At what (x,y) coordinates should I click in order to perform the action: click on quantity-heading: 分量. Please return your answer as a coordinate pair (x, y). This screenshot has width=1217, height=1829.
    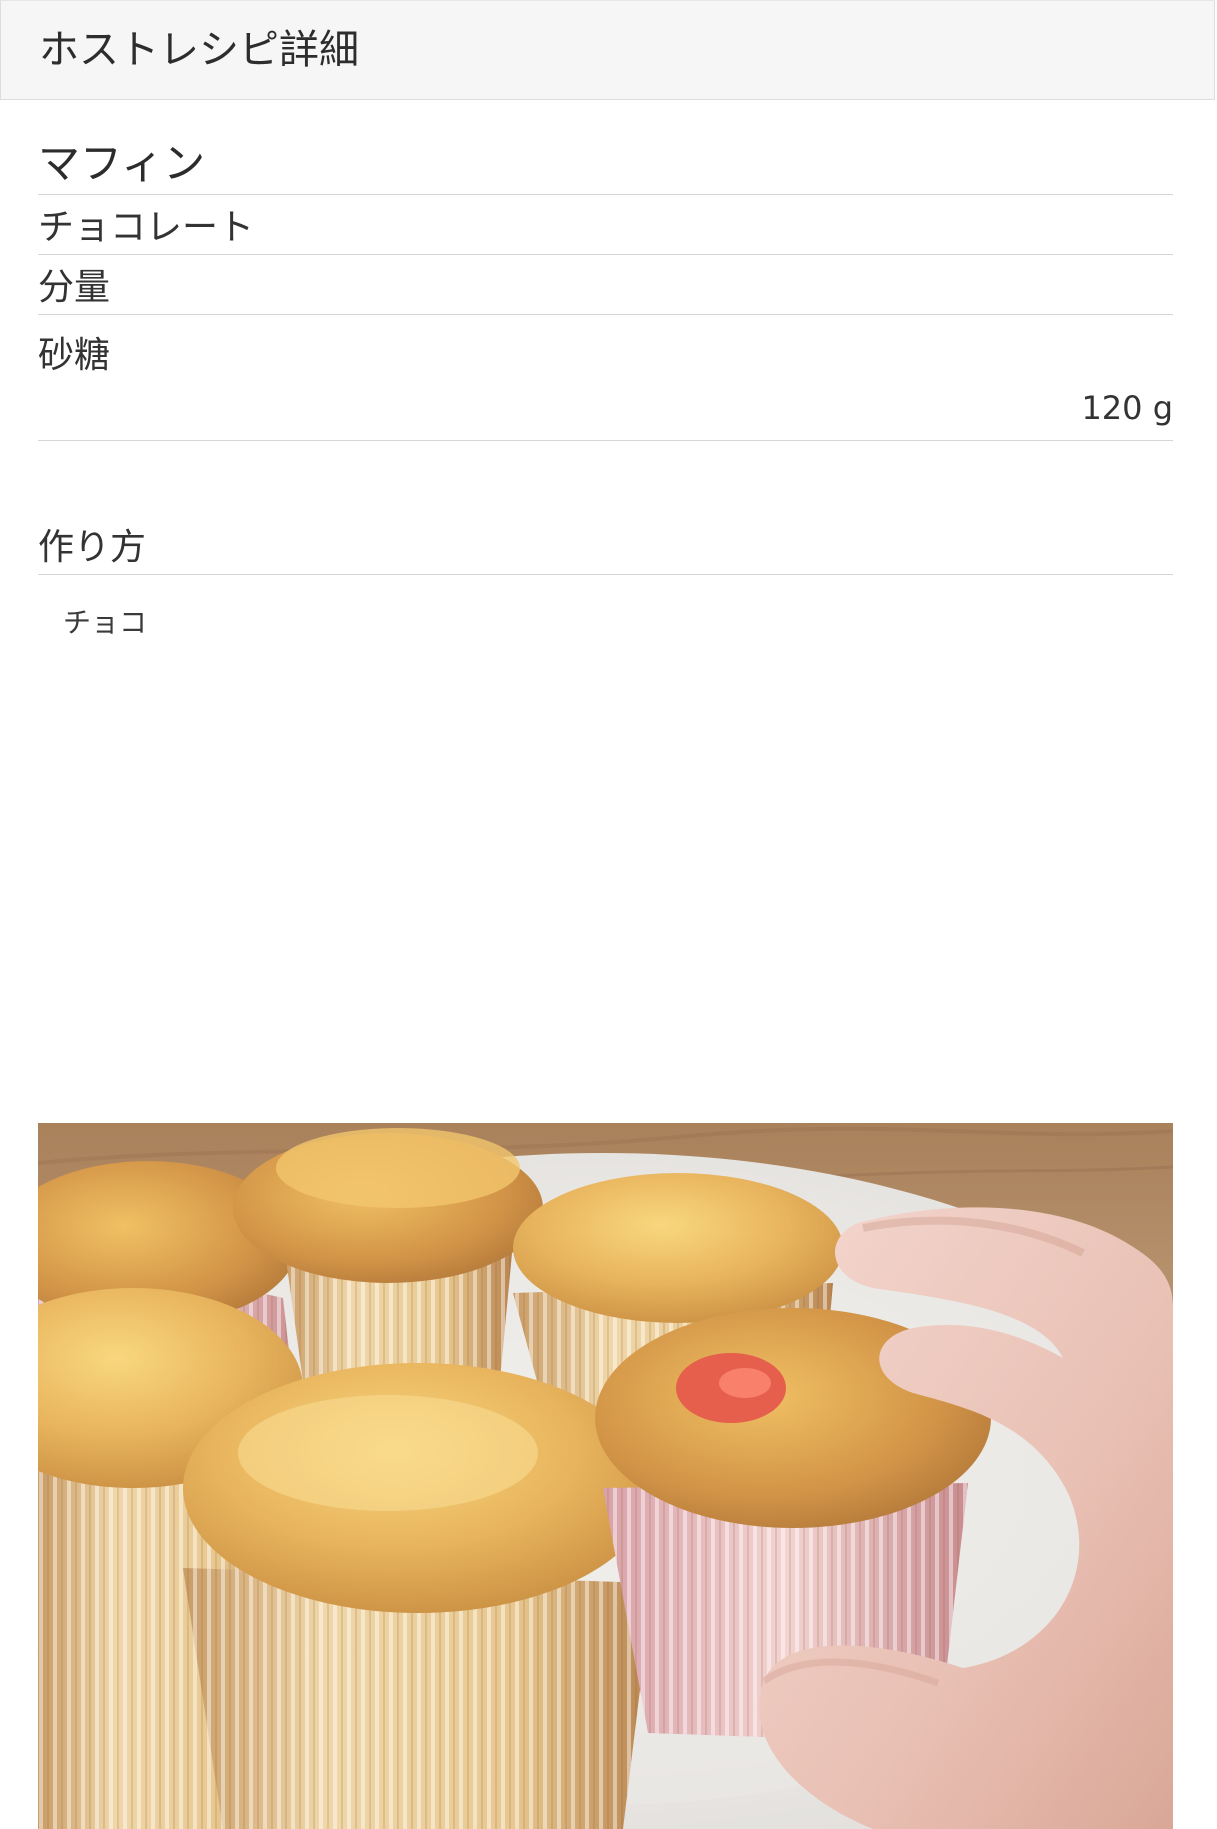
    Looking at the image, I should click on (74, 287).